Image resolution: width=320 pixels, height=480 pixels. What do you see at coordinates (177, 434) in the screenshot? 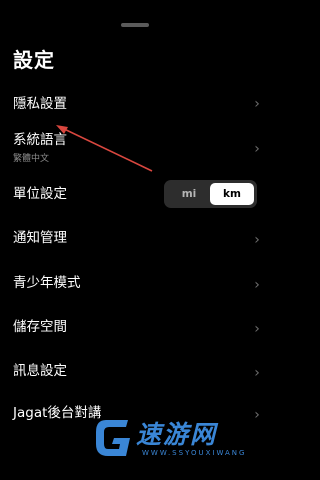
I see `watermark-brand: 速游网` at bounding box center [177, 434].